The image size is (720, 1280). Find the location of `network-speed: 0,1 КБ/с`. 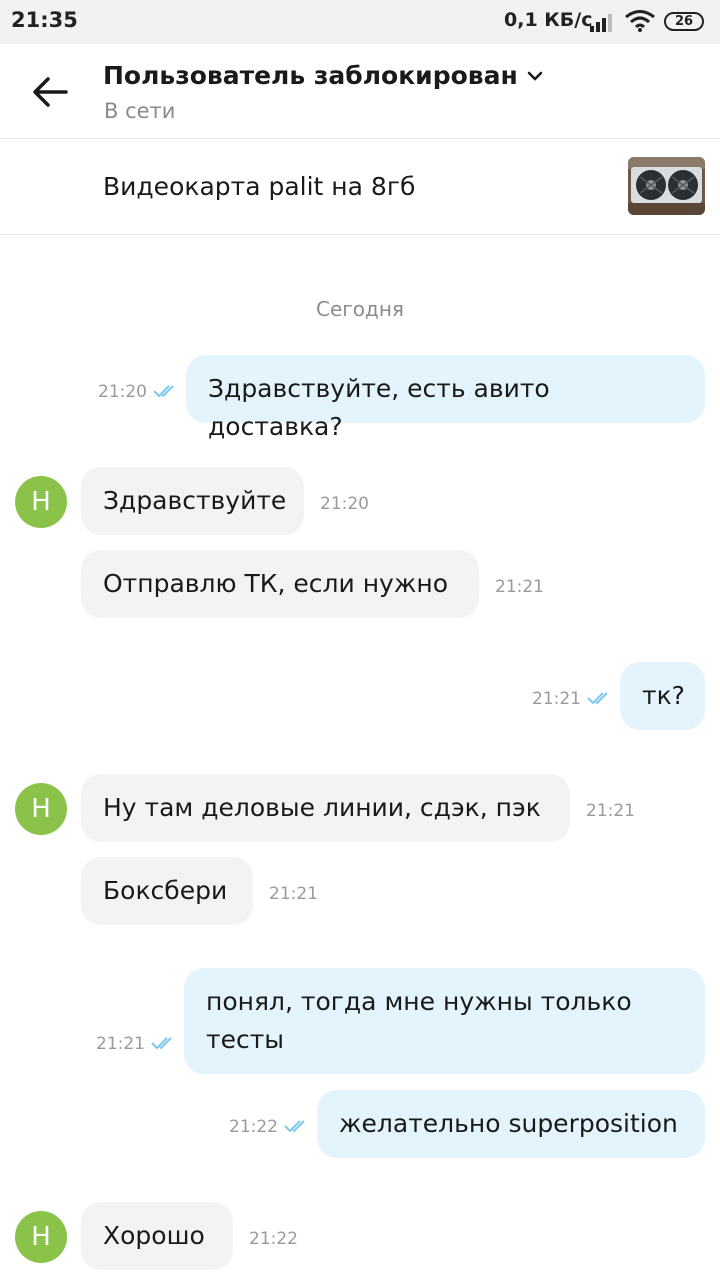

network-speed: 0,1 КБ/с is located at coordinates (548, 20).